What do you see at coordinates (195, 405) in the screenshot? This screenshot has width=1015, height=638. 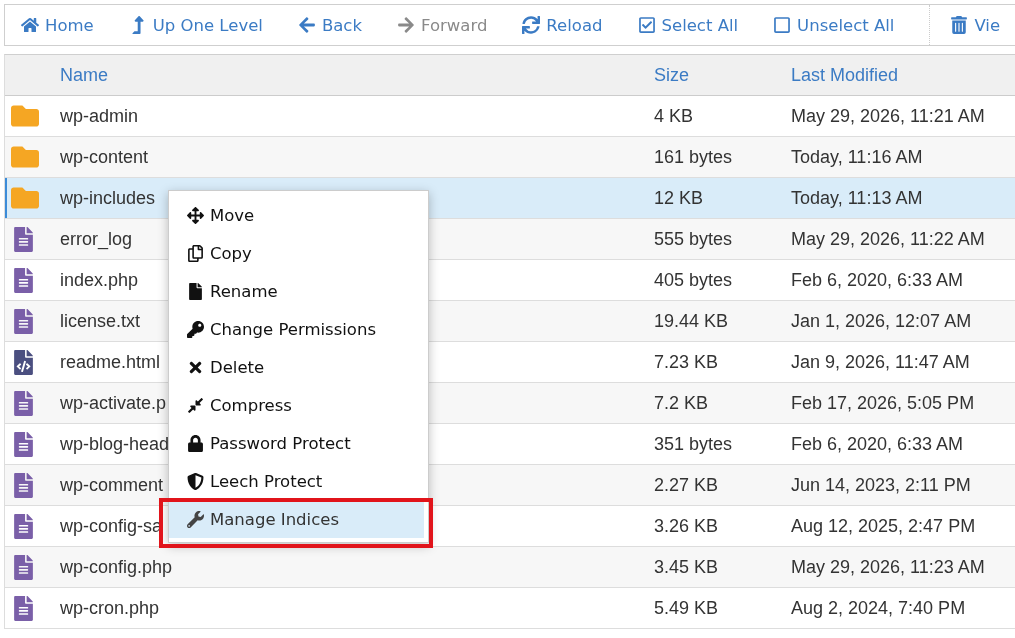 I see `compress-icon` at bounding box center [195, 405].